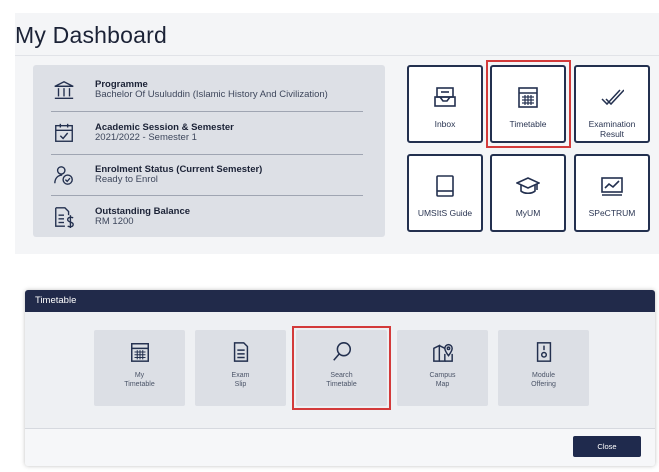 This screenshot has width=659, height=472. I want to click on book-icon, so click(445, 186).